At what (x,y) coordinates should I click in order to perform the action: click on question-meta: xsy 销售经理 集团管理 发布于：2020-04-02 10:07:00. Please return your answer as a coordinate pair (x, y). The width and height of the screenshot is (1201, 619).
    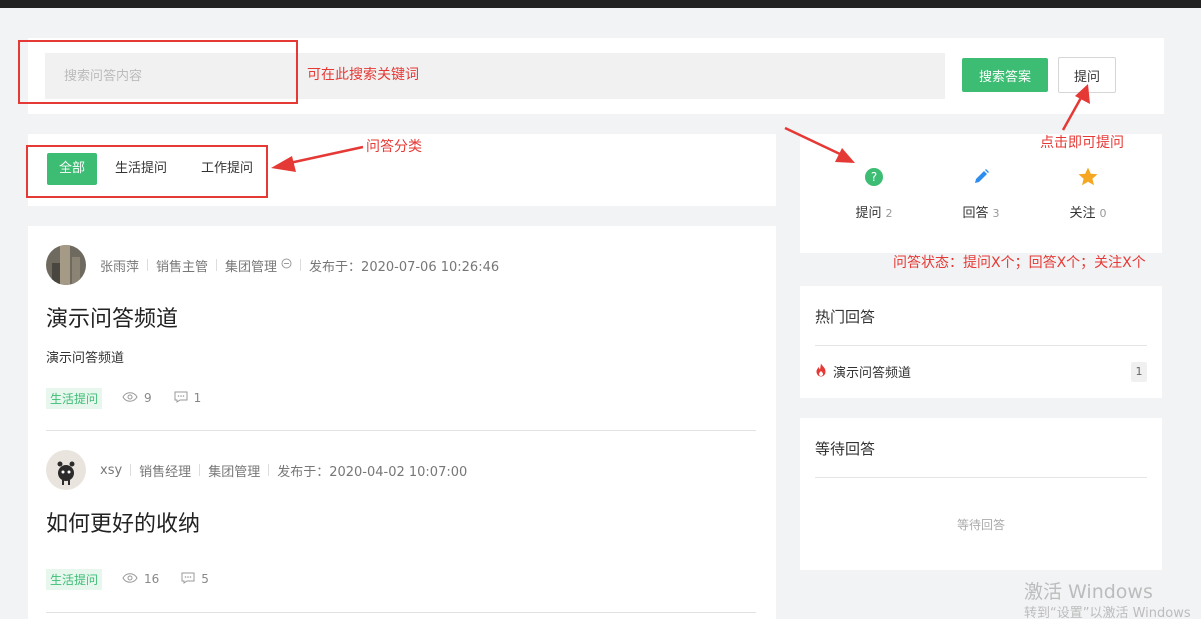
    Looking at the image, I should click on (256, 470).